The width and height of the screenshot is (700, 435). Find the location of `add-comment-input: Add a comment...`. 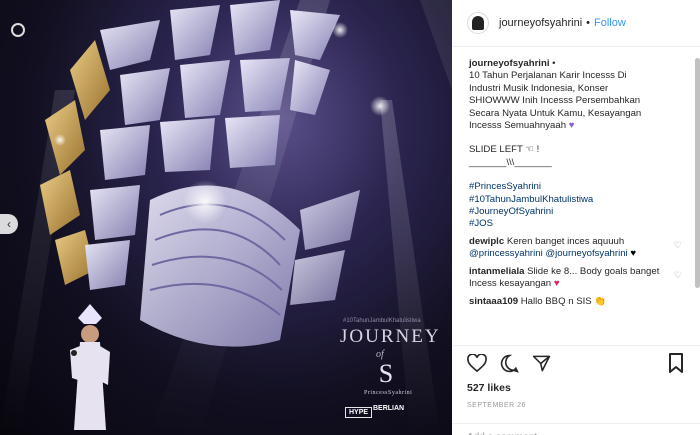

add-comment-input: Add a comment... is located at coordinates (576, 429).